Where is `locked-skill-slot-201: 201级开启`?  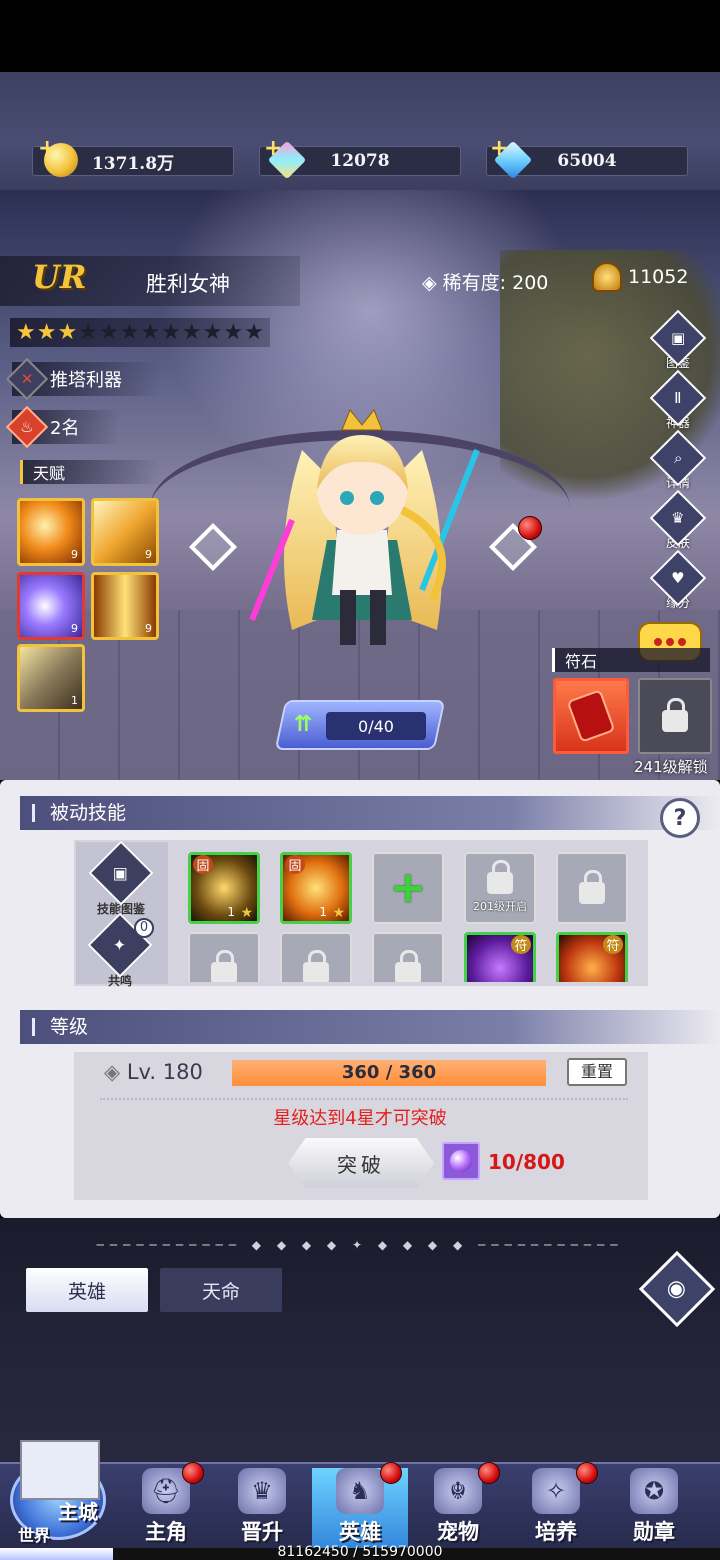
locked-skill-slot-201: 201级开启 is located at coordinates (500, 888).